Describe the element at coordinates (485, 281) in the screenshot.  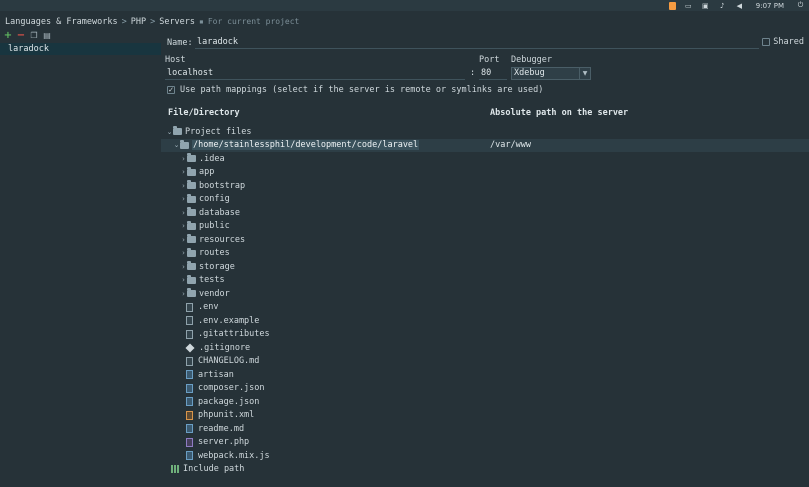
I see `tree-row-folder: › tests` at that location.